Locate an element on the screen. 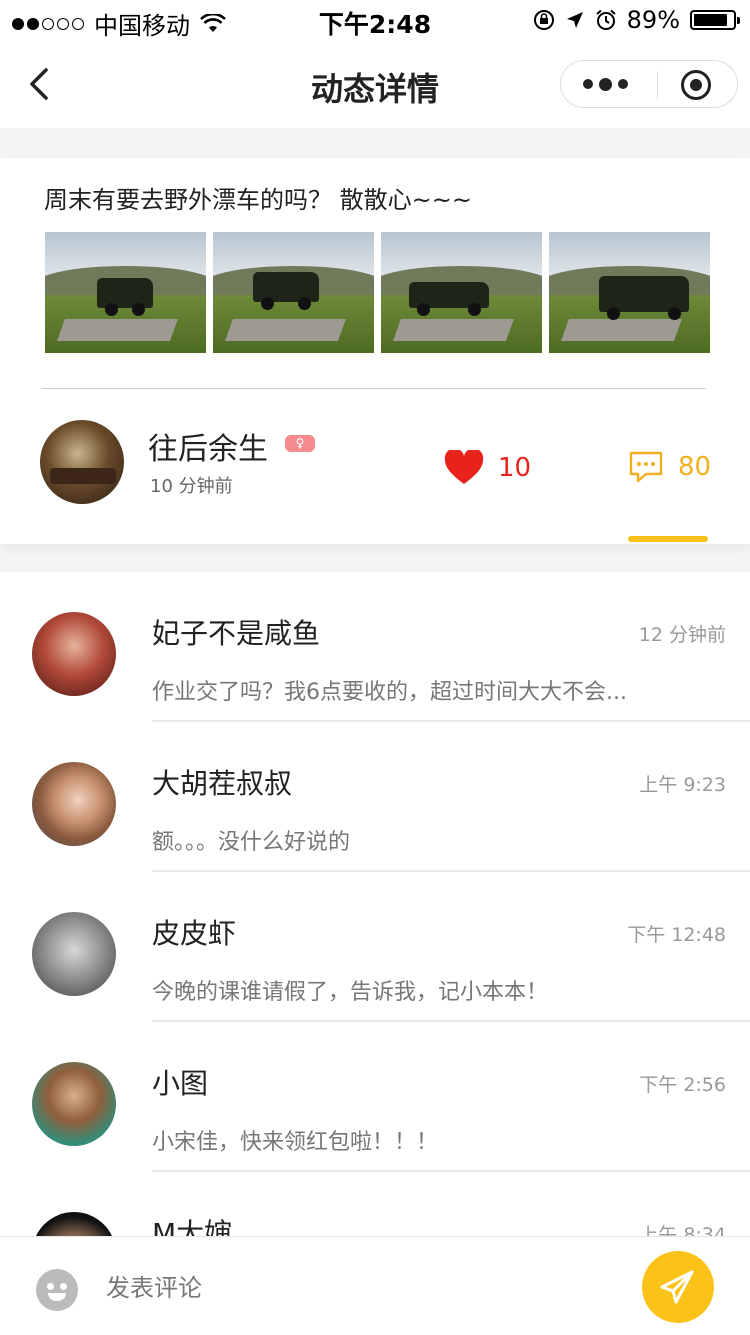 The width and height of the screenshot is (750, 1335). comment-input-bar is located at coordinates (375, 1285).